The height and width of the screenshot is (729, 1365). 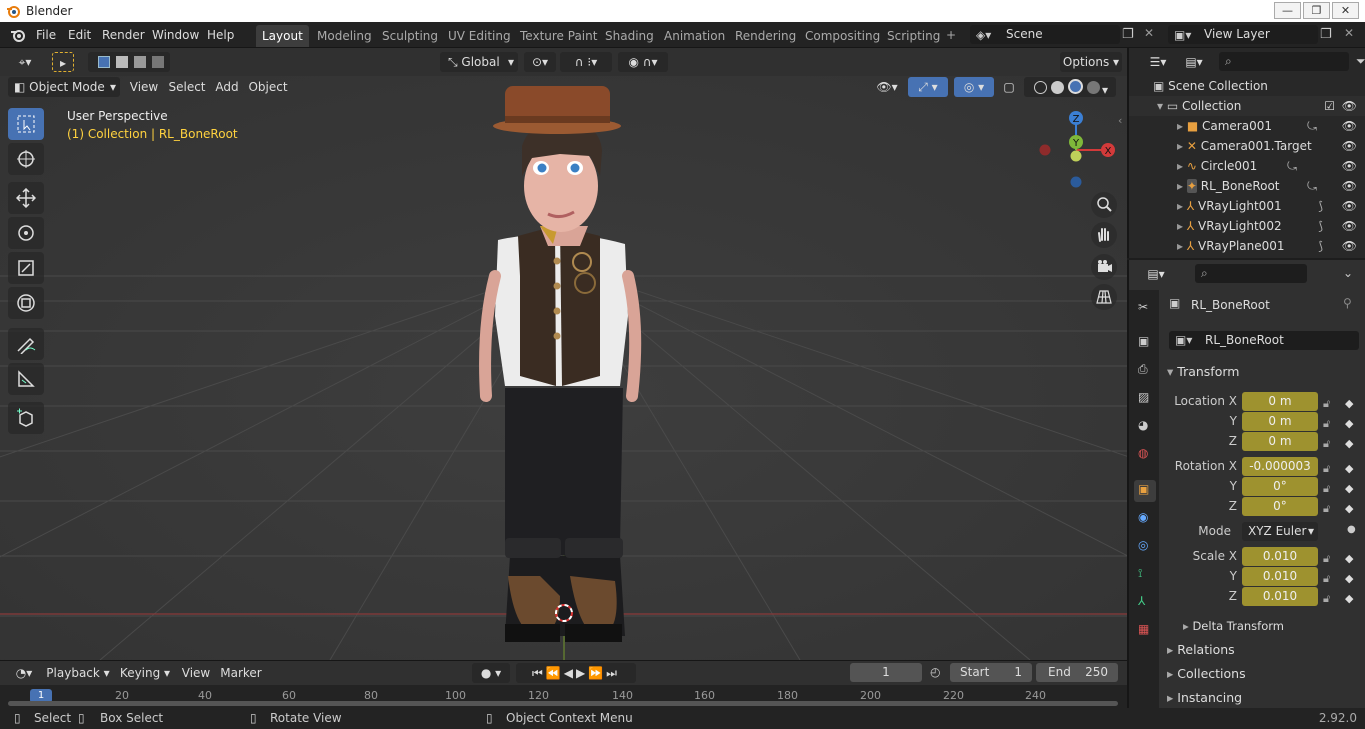 I want to click on instancing-panel: ▸ Instancing, so click(x=1204, y=697).